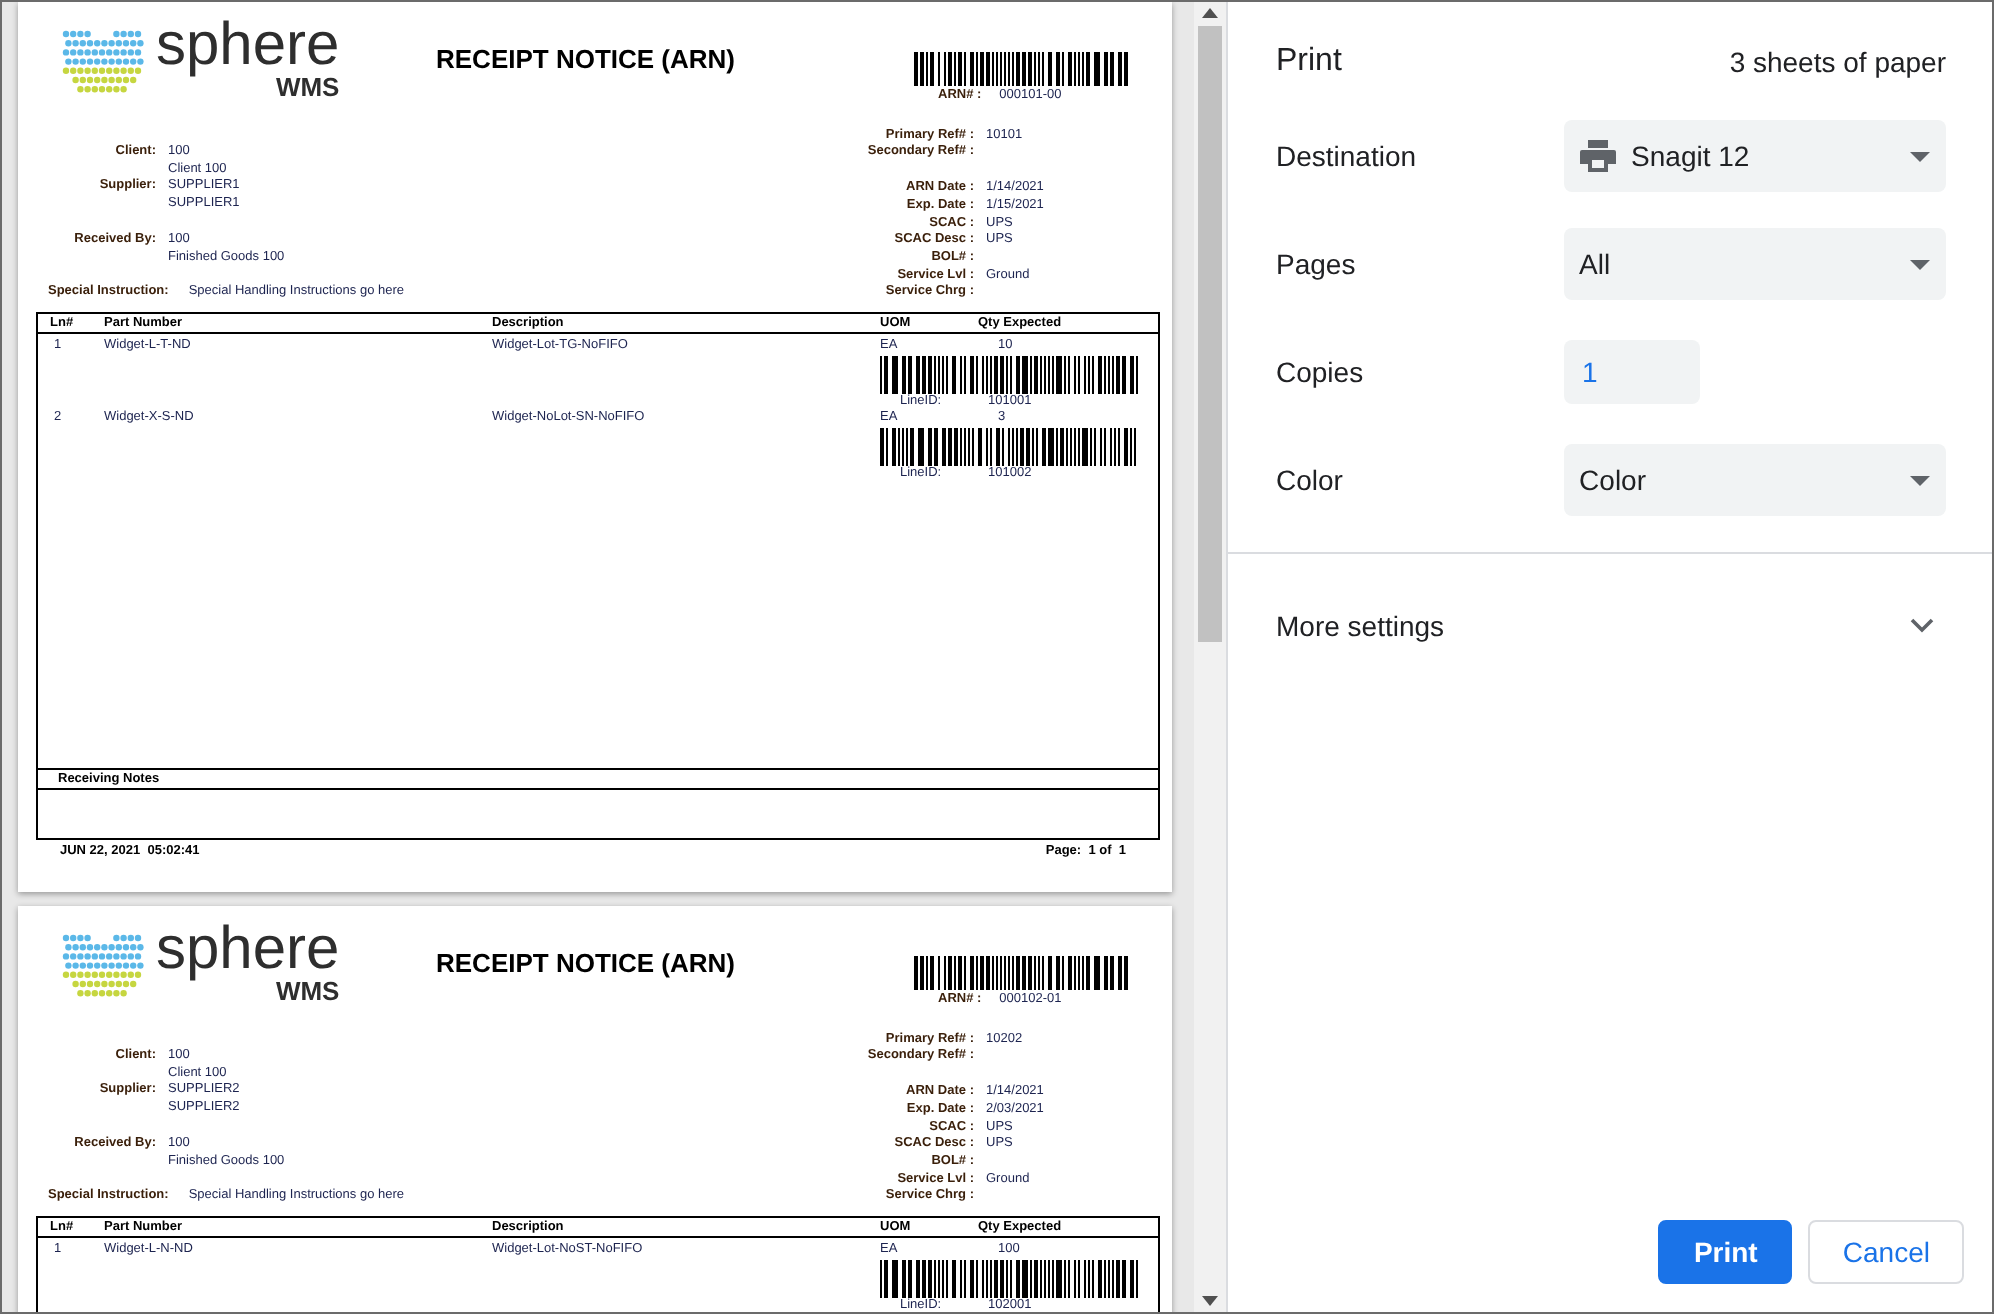 The height and width of the screenshot is (1314, 1994). Describe the element at coordinates (1754, 264) in the screenshot. I see `setting-select: All` at that location.